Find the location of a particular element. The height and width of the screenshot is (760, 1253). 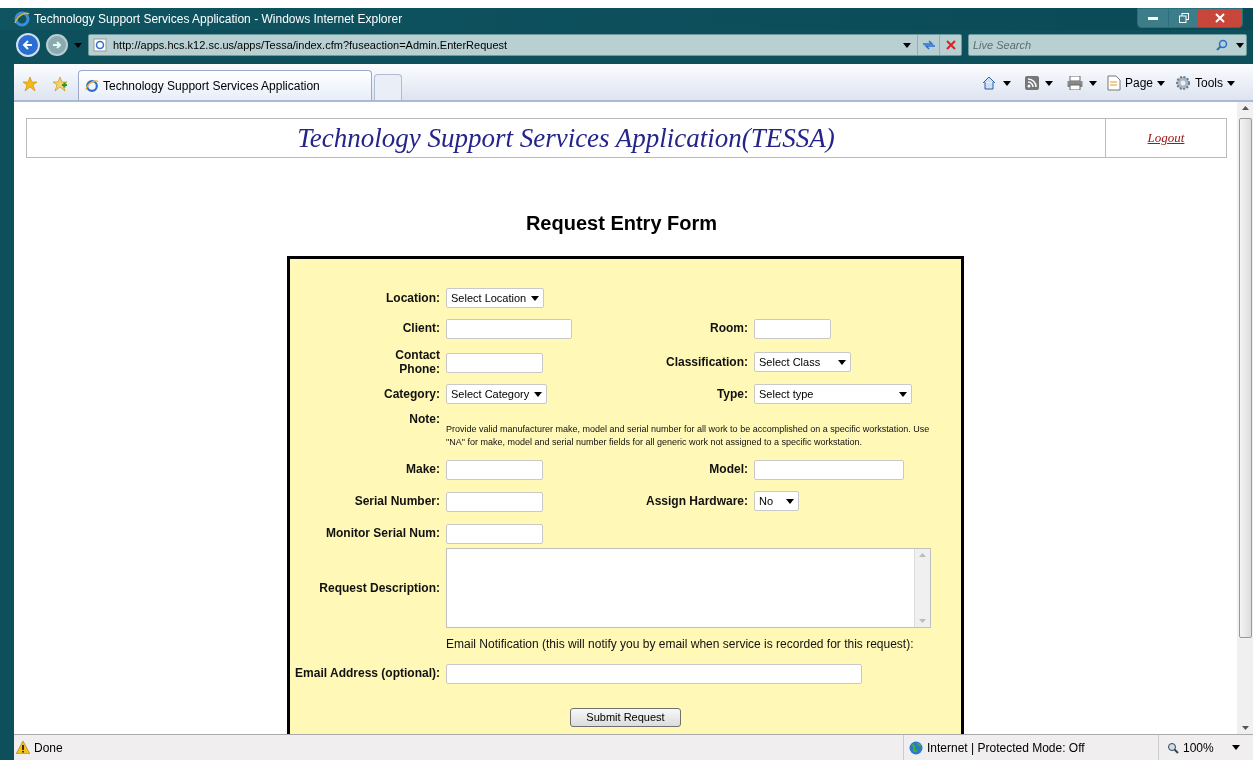

back-button is located at coordinates (28, 45).